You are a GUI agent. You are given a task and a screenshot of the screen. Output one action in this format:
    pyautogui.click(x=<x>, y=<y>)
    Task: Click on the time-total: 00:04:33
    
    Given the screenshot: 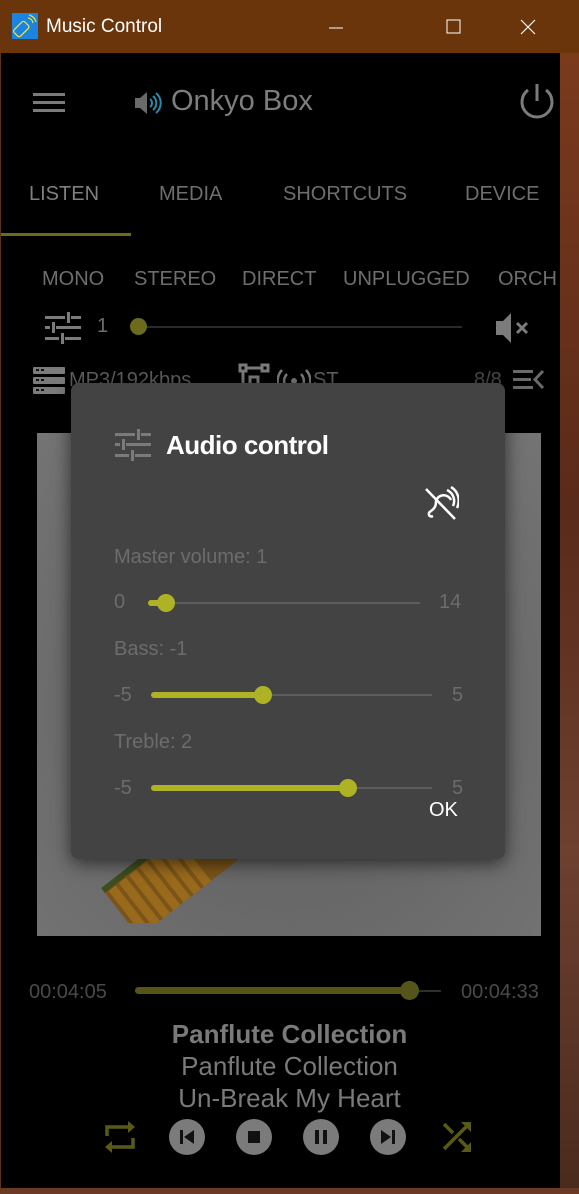 What is the action you would take?
    pyautogui.click(x=500, y=992)
    